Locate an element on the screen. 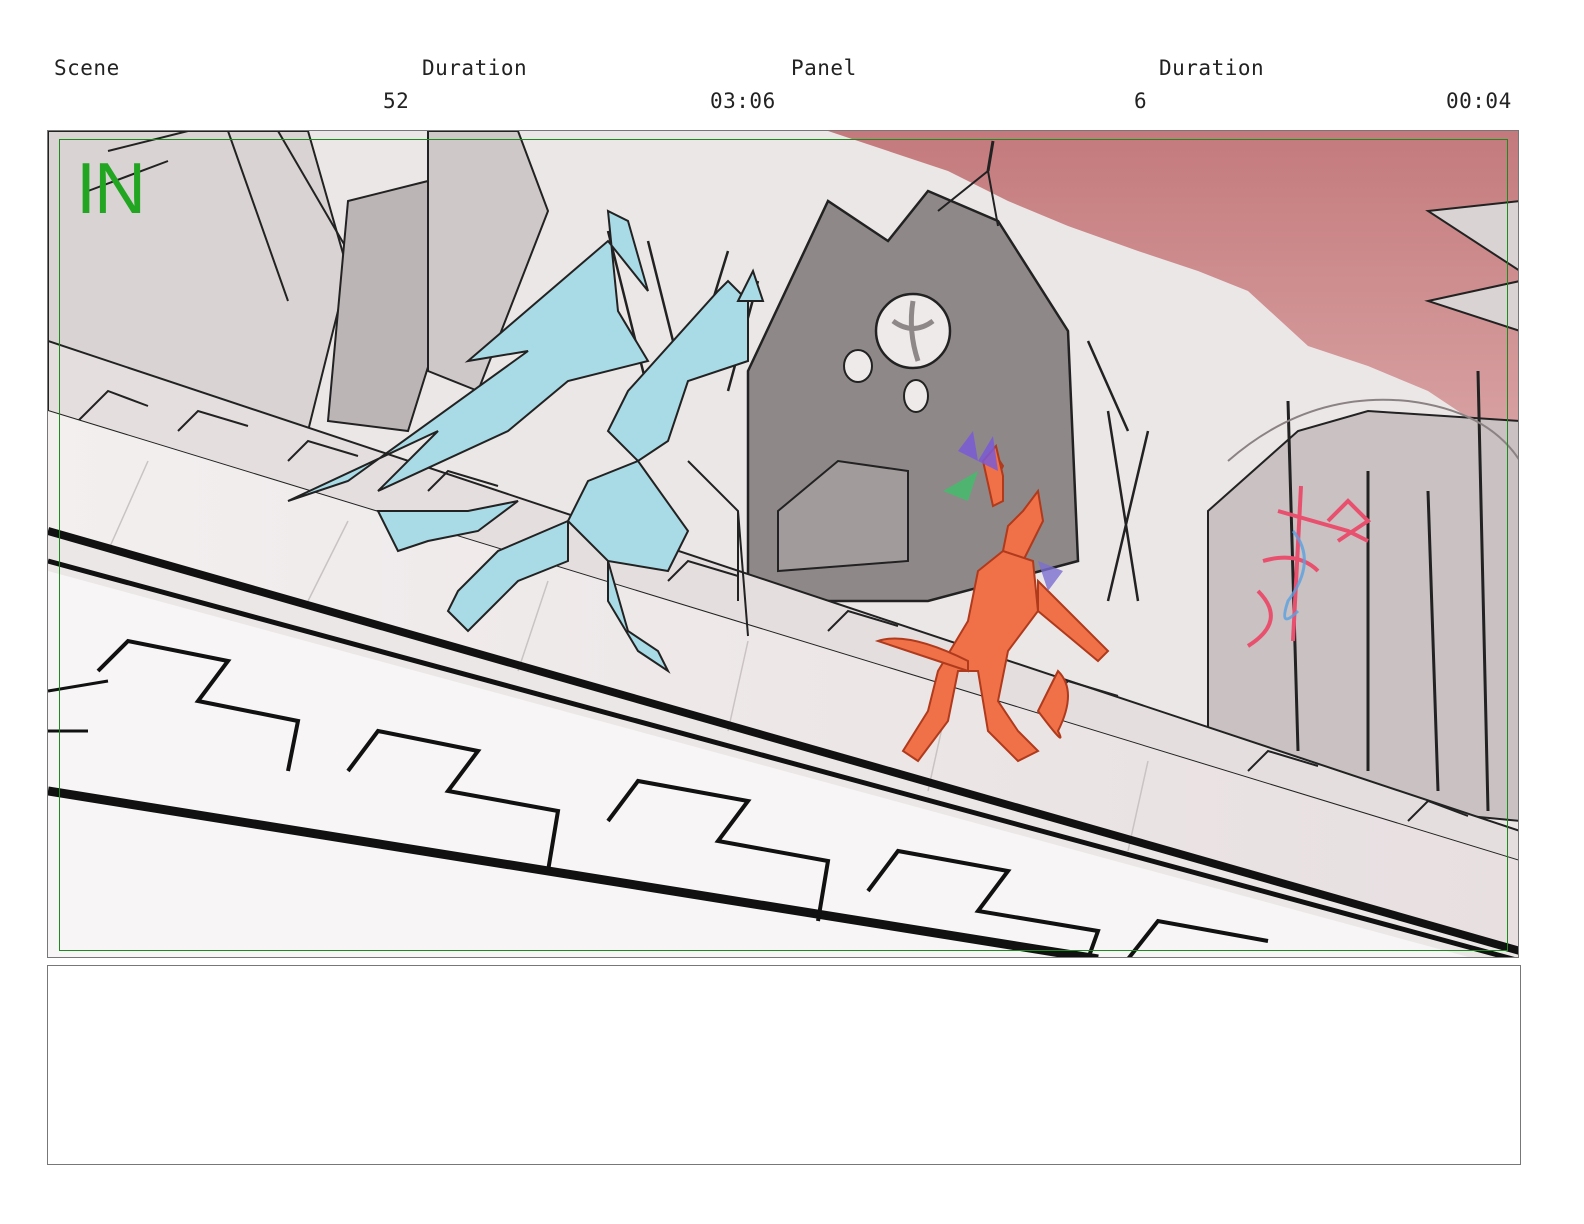  scene-label: Scene is located at coordinates (87, 68).